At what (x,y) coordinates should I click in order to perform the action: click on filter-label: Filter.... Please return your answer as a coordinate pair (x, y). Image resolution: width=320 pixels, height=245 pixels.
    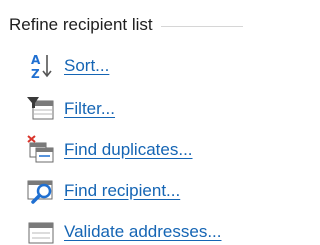
    Looking at the image, I should click on (89, 109).